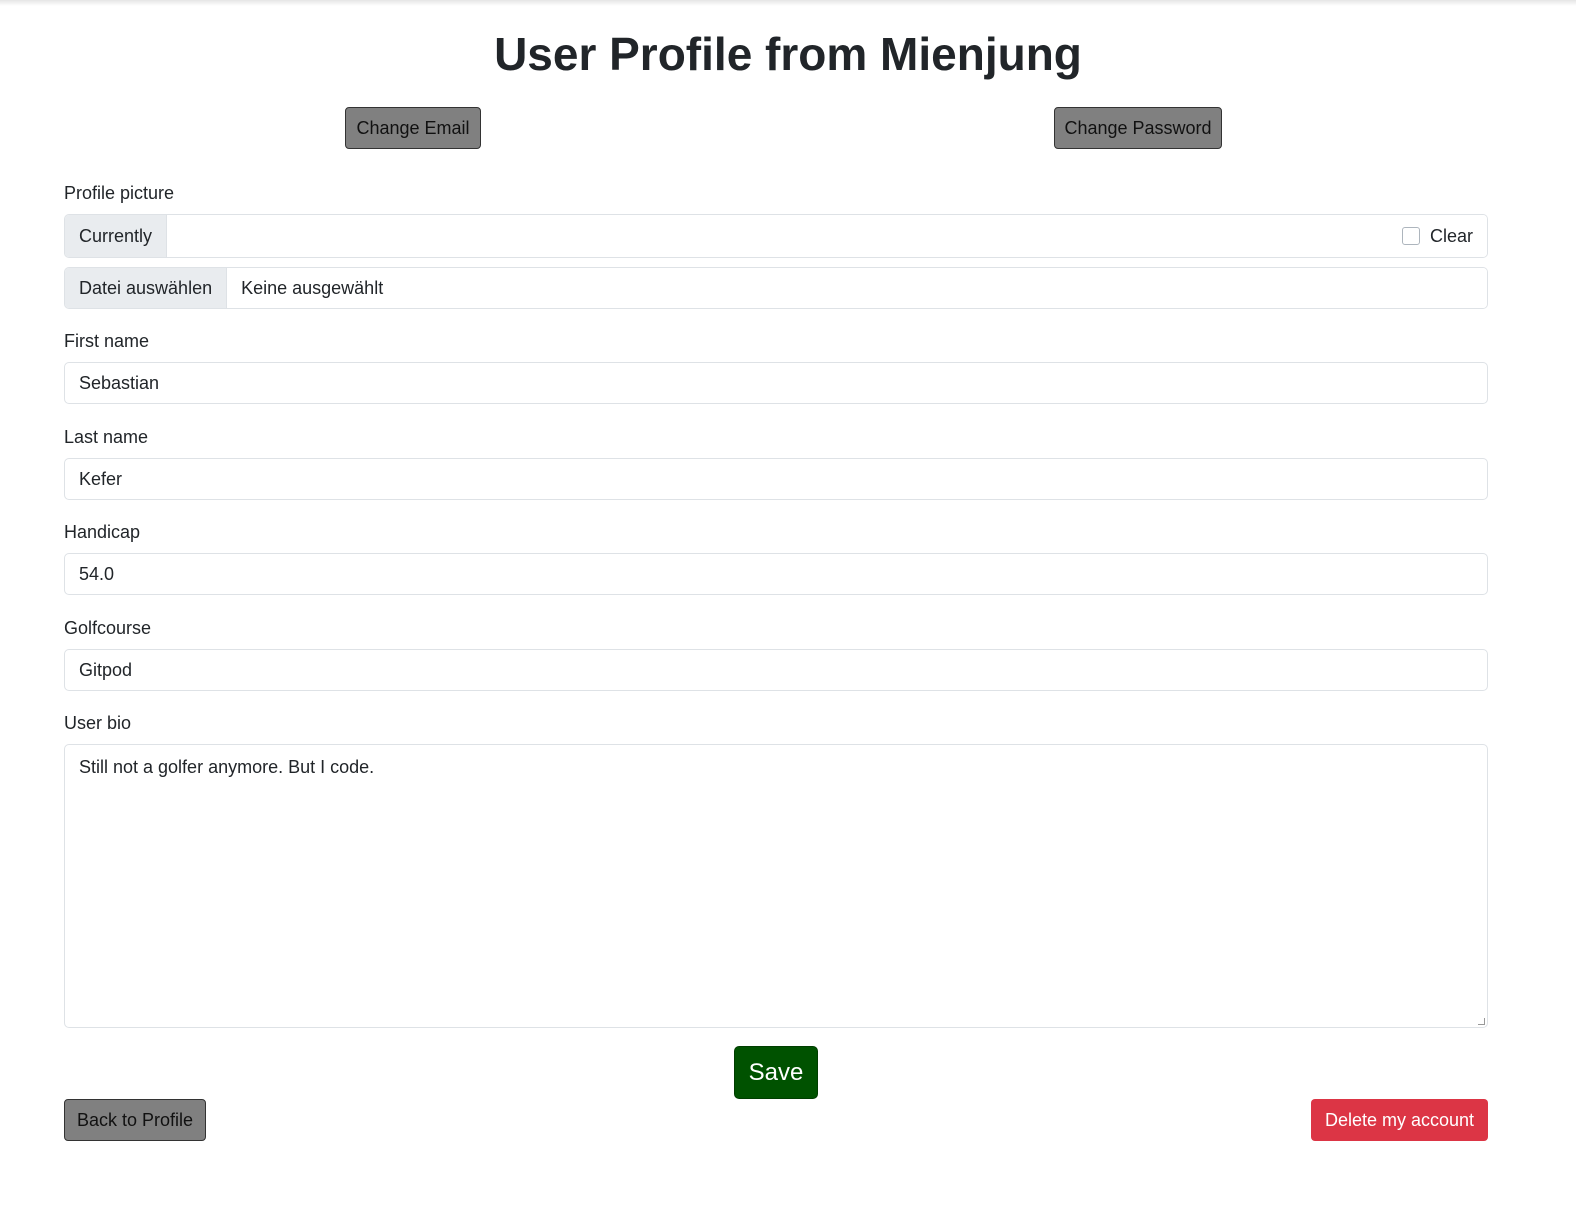 Image resolution: width=1576 pixels, height=1227 pixels. I want to click on handicap-label: Handicap, so click(102, 532).